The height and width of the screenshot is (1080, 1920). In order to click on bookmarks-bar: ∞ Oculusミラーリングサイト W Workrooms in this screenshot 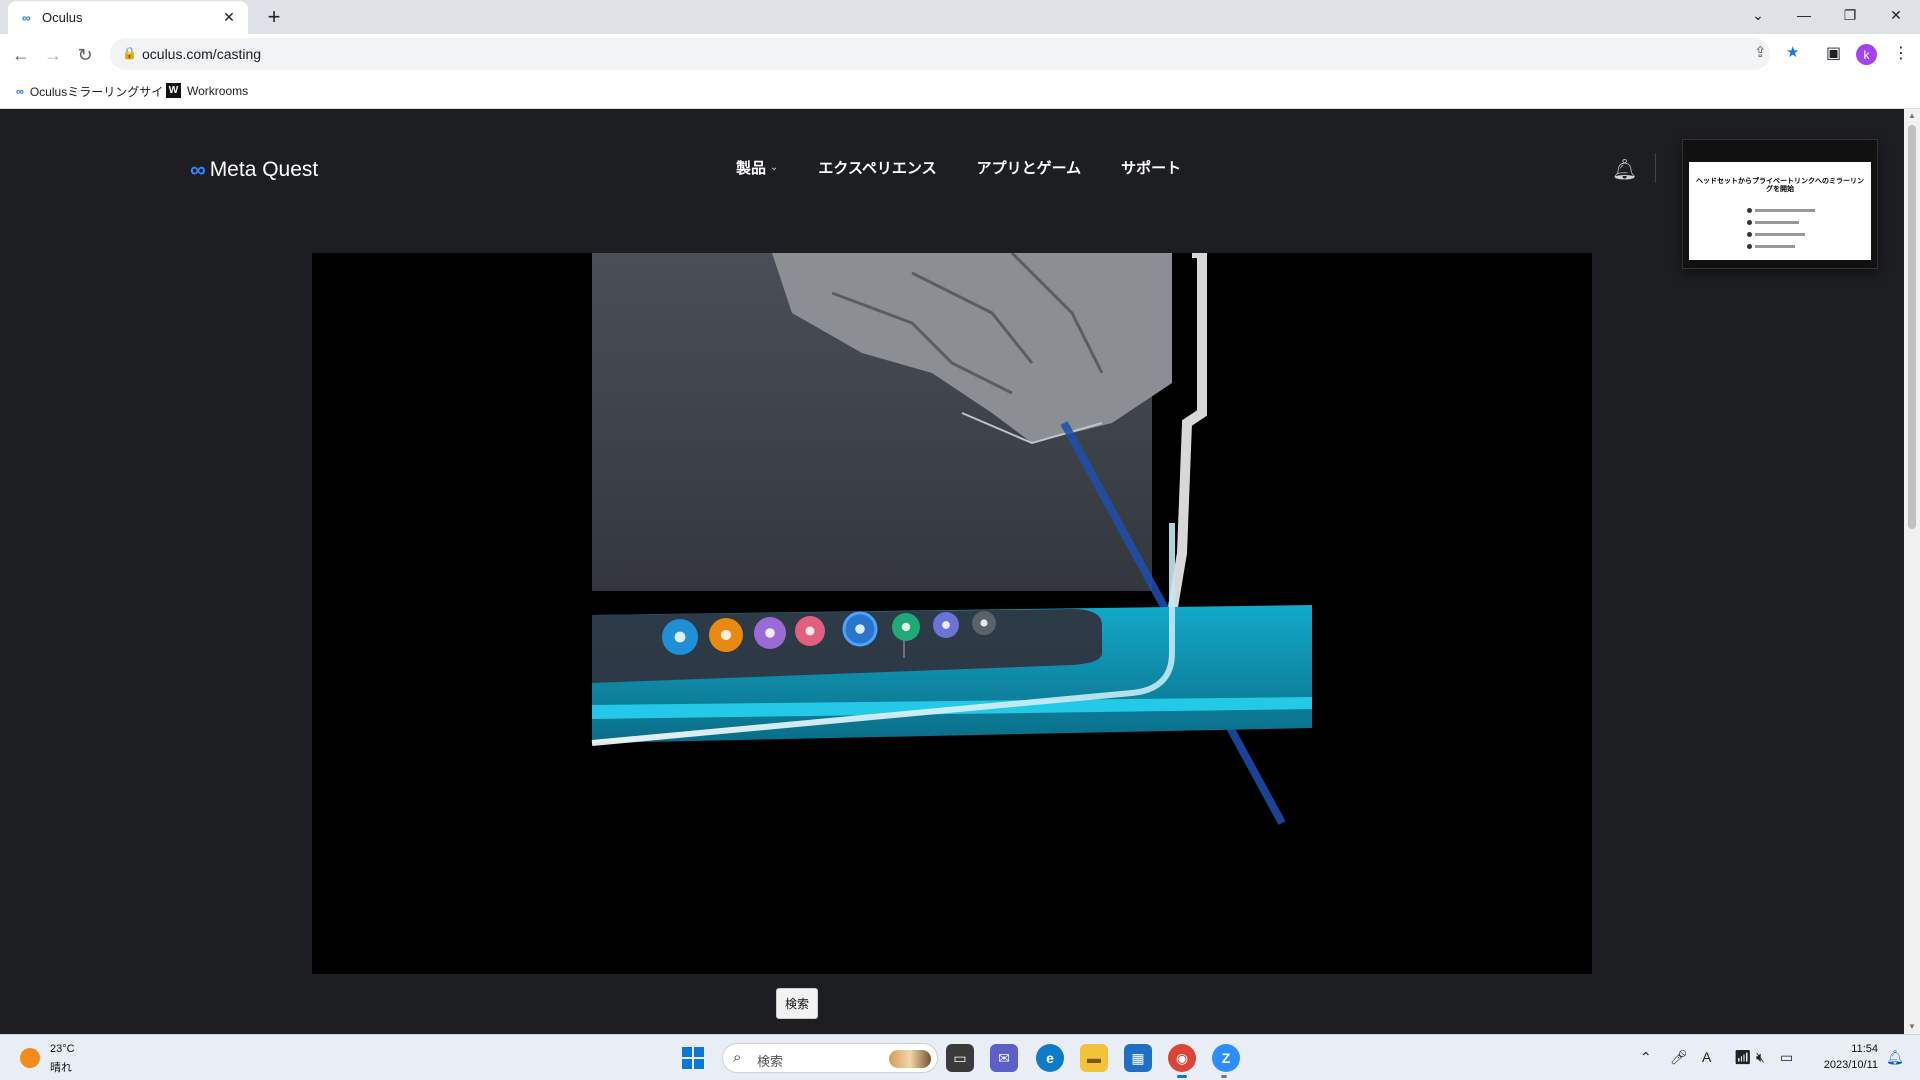, I will do `click(960, 92)`.